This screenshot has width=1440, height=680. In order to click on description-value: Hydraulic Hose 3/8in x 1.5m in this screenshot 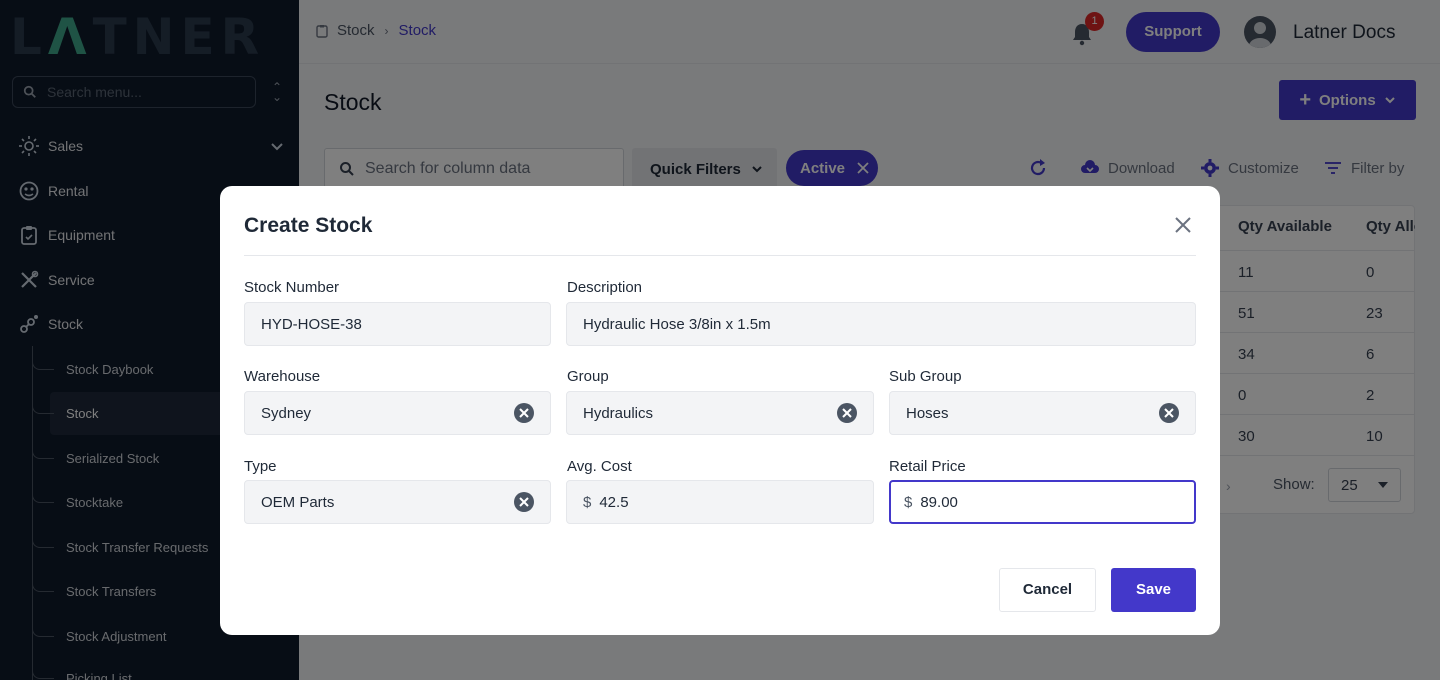, I will do `click(677, 324)`.